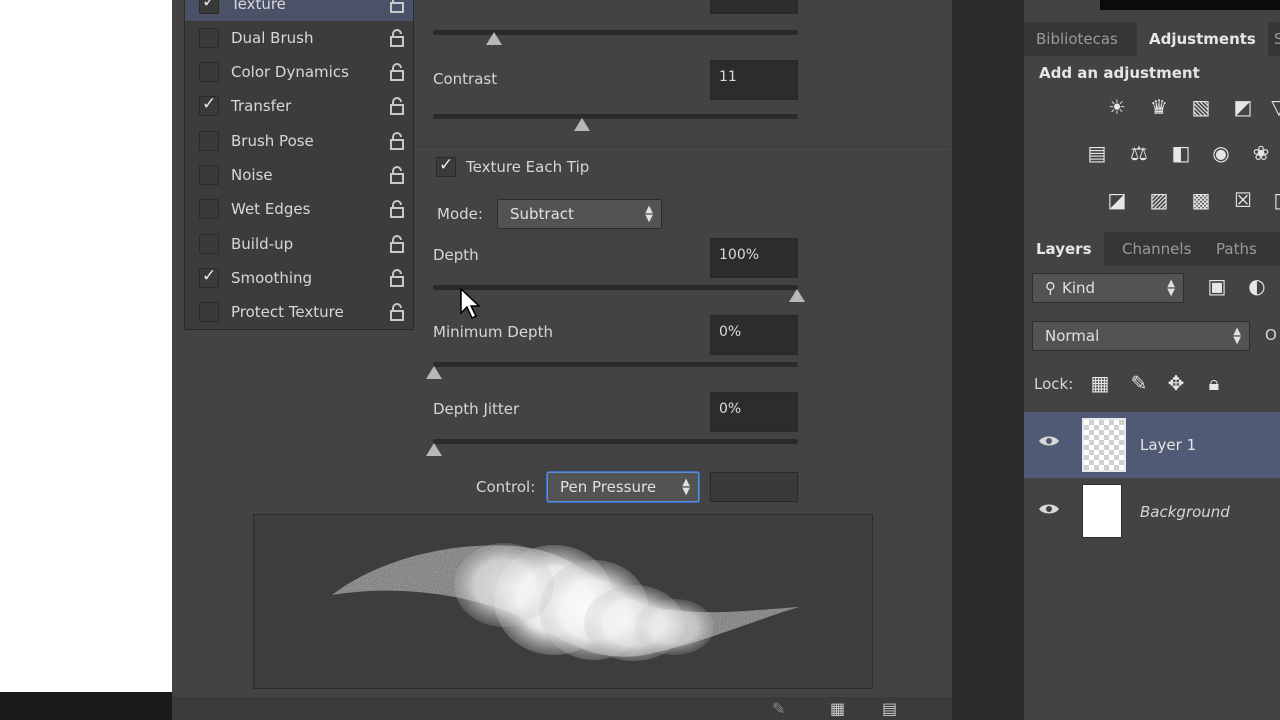 The width and height of the screenshot is (1280, 720). I want to click on brightness-contrast-icon: ☀, so click(1117, 107).